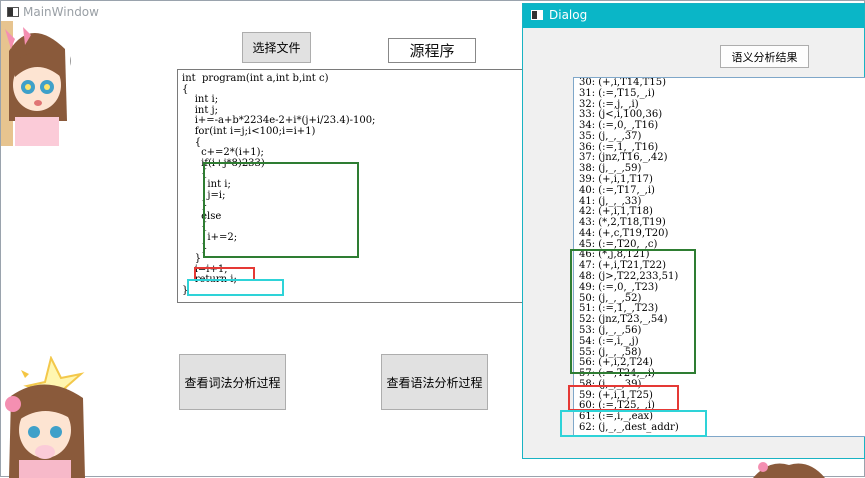 This screenshot has width=865, height=478. I want to click on ir-highlight-red, so click(623, 398).